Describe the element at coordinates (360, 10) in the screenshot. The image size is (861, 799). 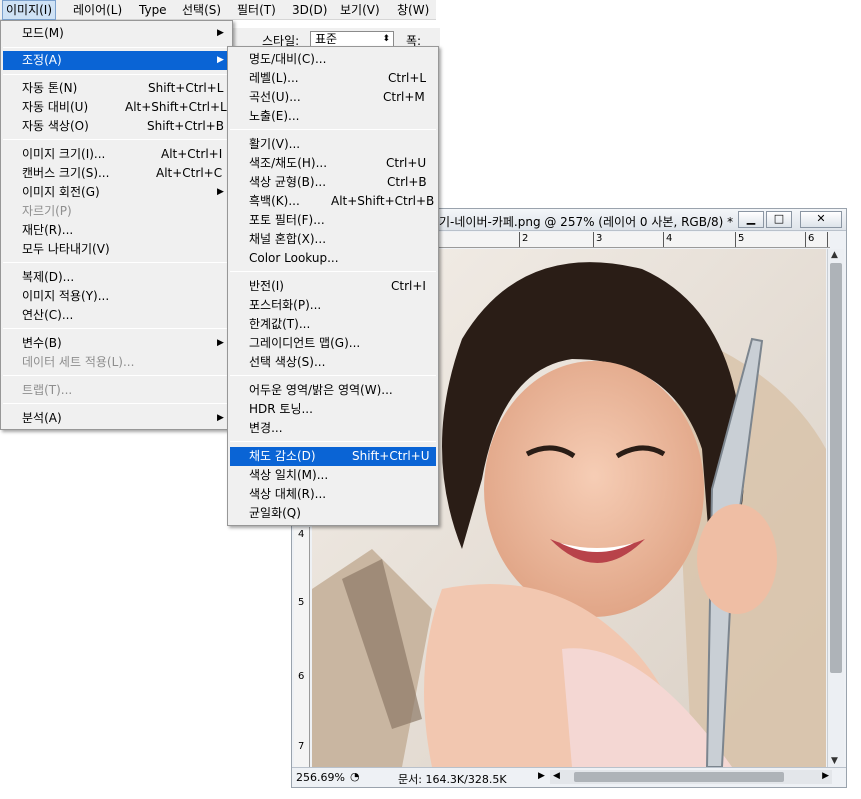
I see `menu-view: 보기(V)` at that location.